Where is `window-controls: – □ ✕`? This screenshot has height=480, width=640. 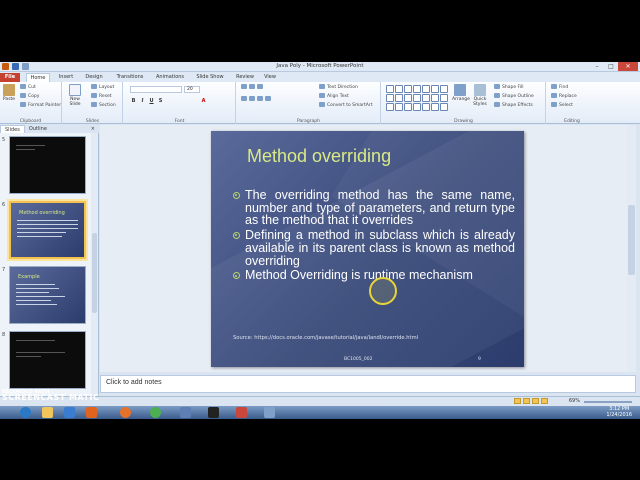 window-controls: – □ ✕ is located at coordinates (614, 66).